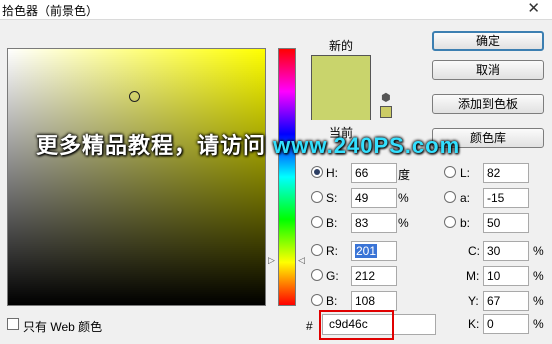  What do you see at coordinates (374, 276) in the screenshot?
I see `green-field: 212` at bounding box center [374, 276].